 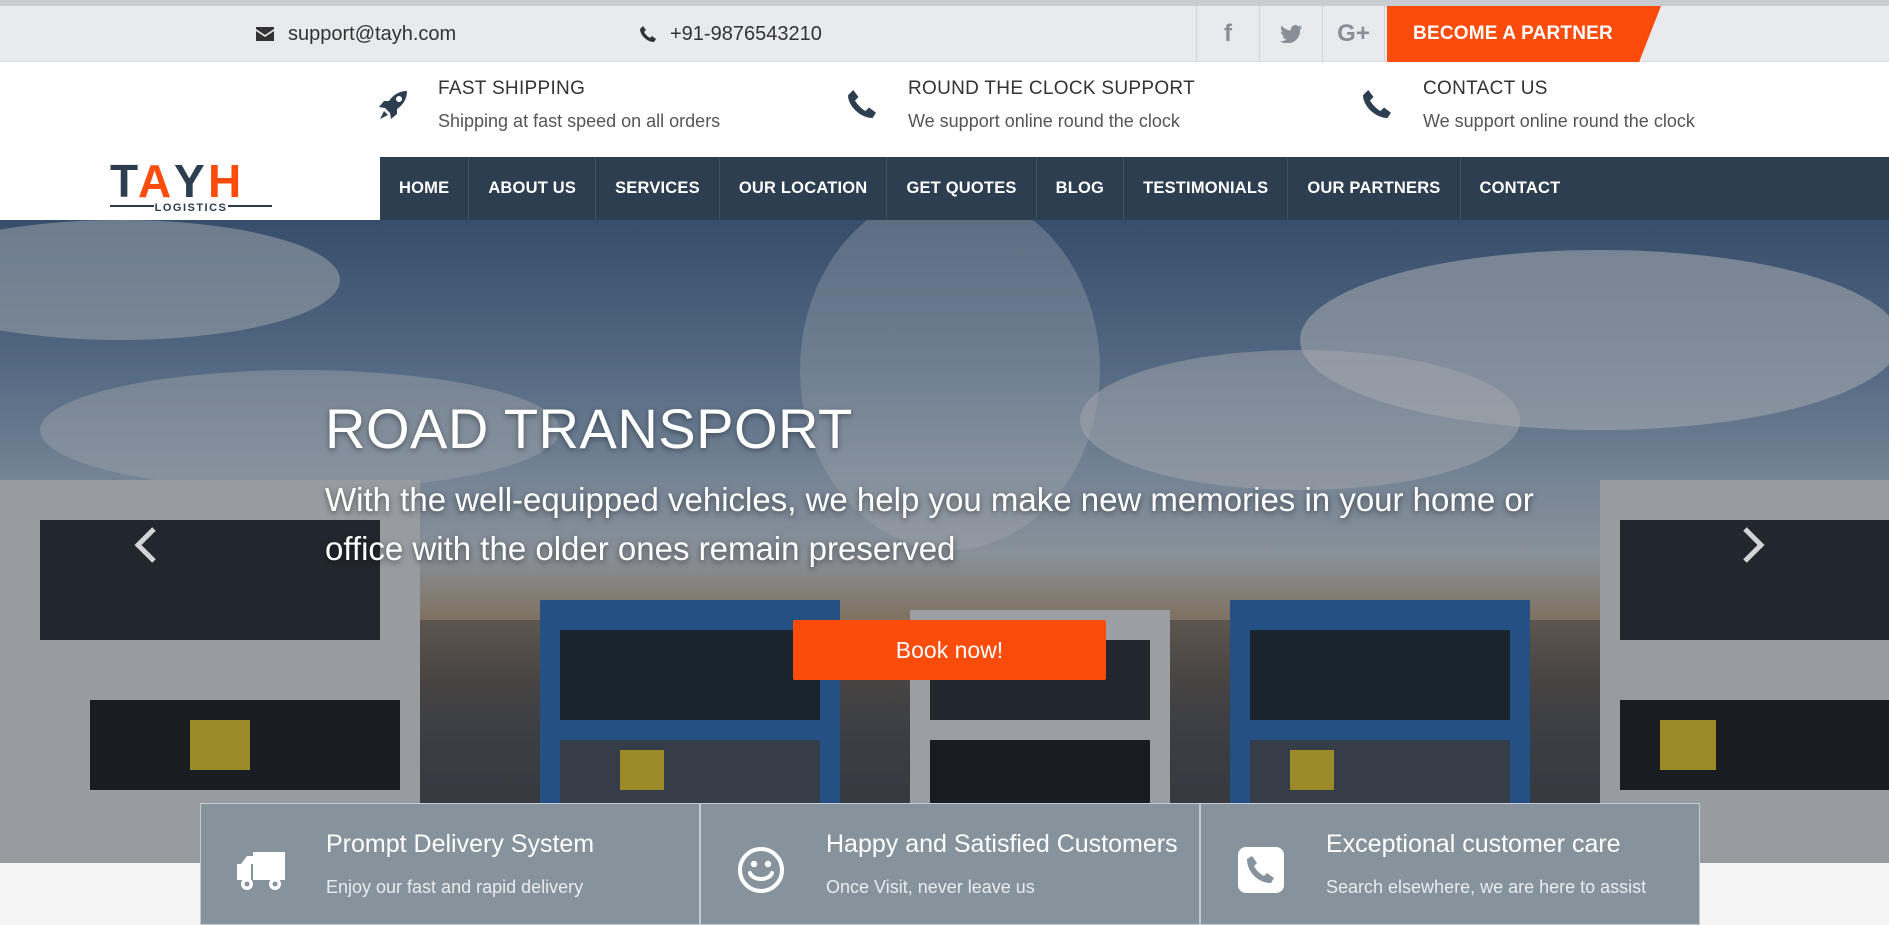 What do you see at coordinates (949, 650) in the screenshot?
I see `book-now-button: Book now!` at bounding box center [949, 650].